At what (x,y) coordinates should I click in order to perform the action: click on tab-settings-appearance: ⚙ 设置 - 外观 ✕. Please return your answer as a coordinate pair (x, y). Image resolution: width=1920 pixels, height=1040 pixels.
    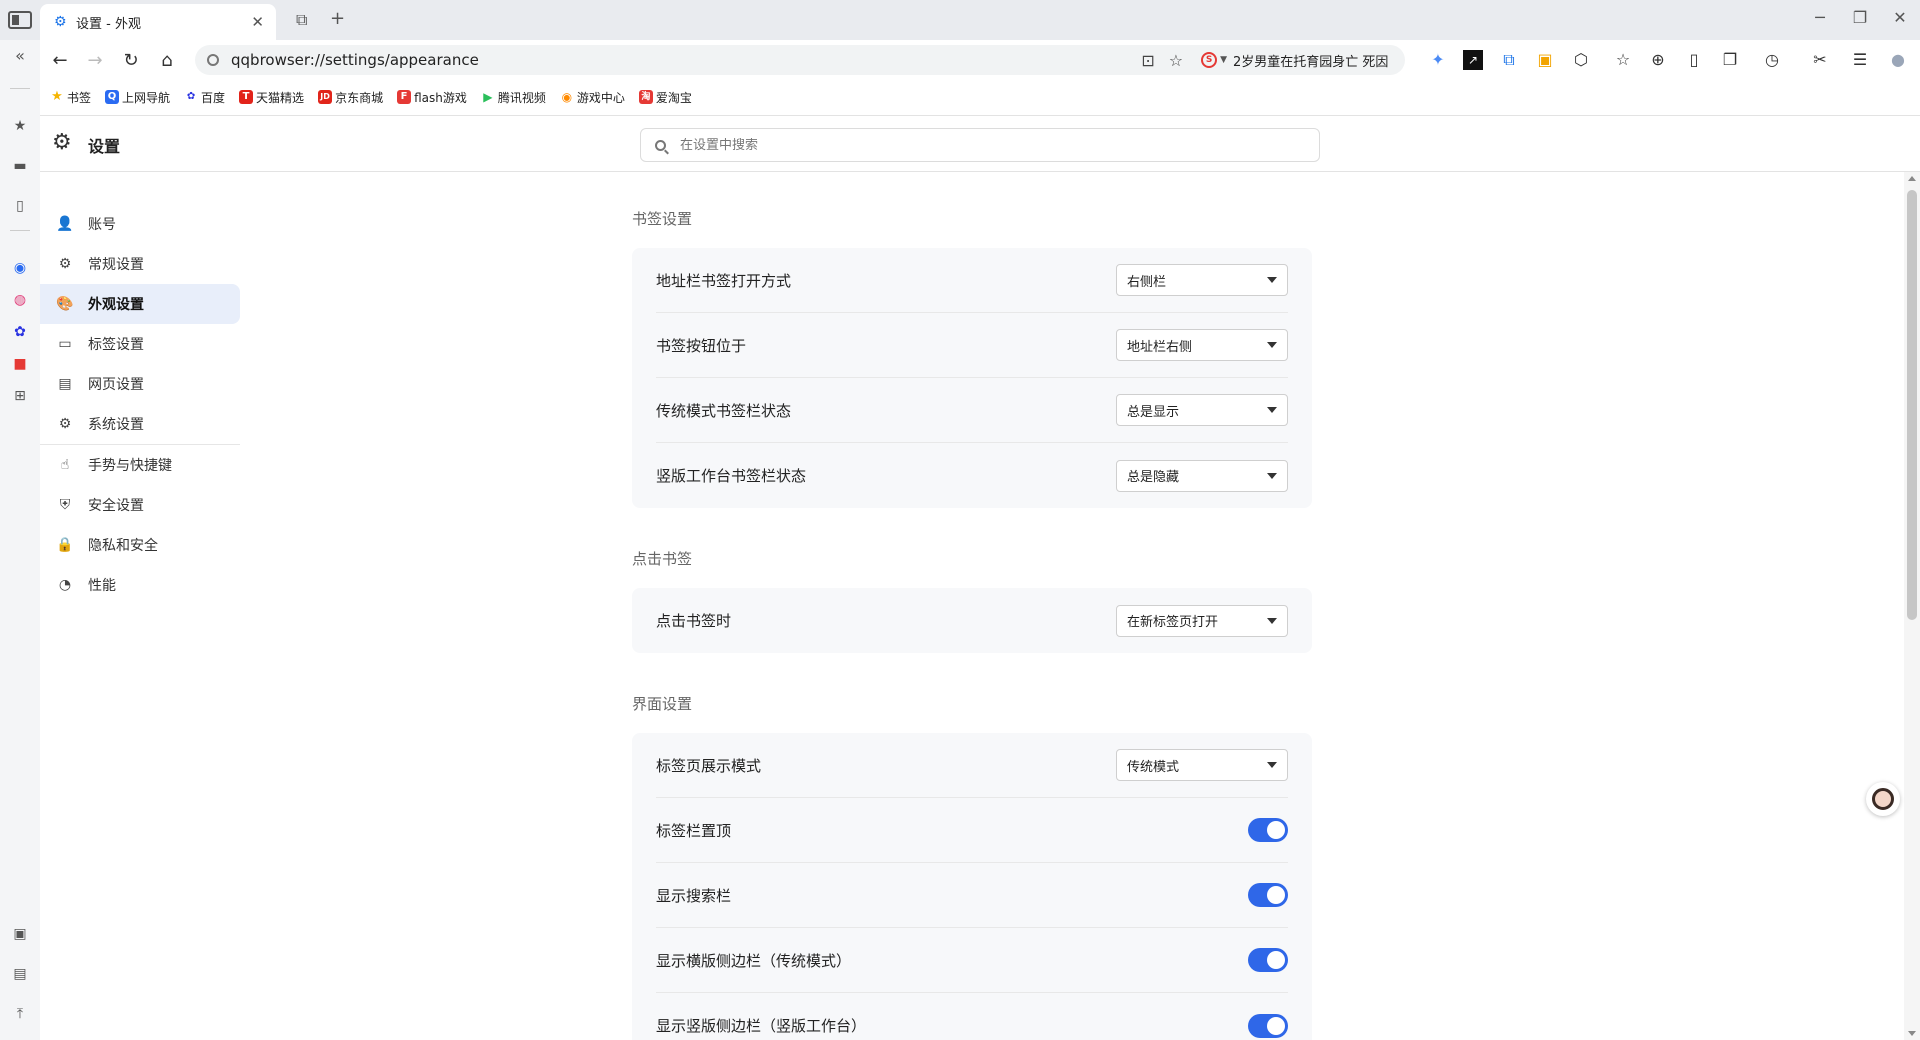
    Looking at the image, I should click on (158, 22).